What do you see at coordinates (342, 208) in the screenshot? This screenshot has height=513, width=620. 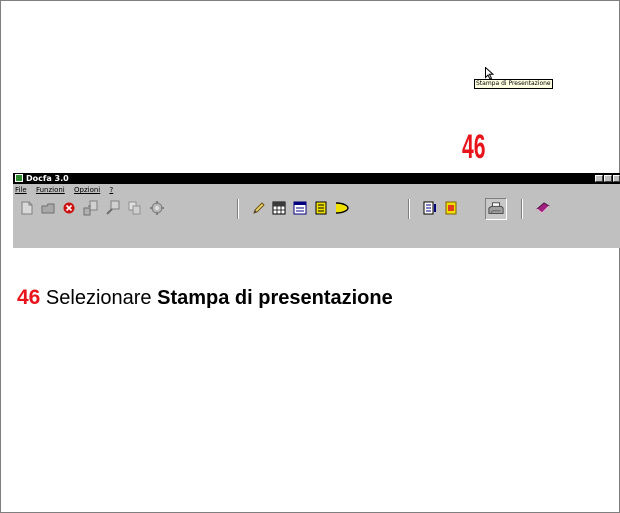 I see `curve-icon` at bounding box center [342, 208].